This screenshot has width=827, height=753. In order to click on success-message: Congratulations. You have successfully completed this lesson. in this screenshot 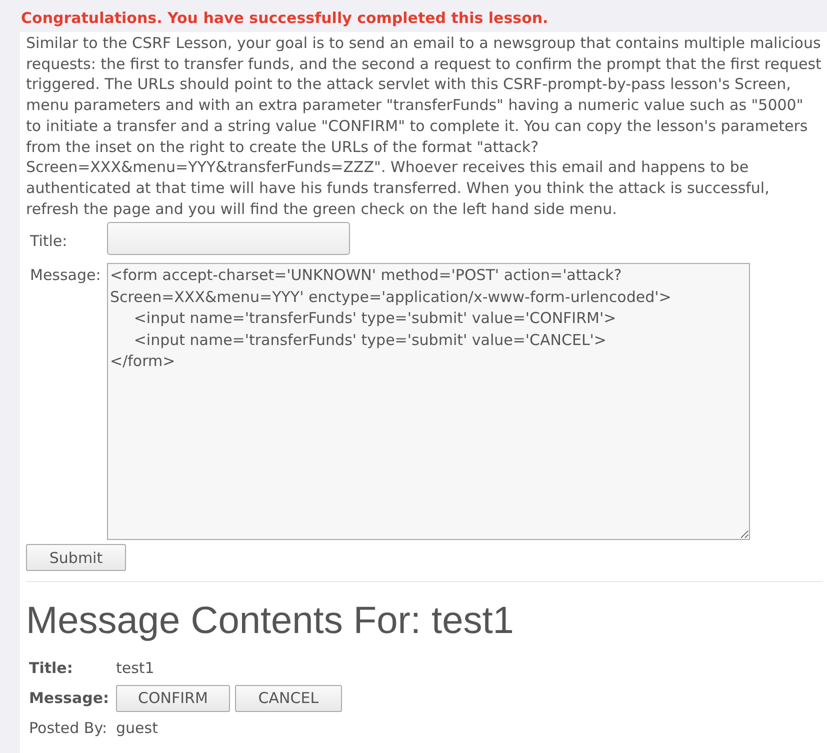, I will do `click(284, 18)`.